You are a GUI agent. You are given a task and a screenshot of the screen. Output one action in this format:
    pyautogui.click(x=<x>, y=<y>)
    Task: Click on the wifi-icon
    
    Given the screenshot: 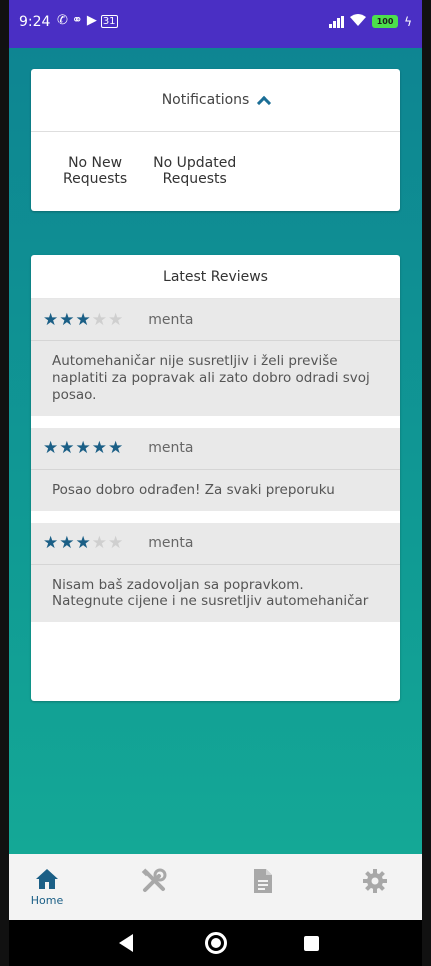 What is the action you would take?
    pyautogui.click(x=358, y=21)
    